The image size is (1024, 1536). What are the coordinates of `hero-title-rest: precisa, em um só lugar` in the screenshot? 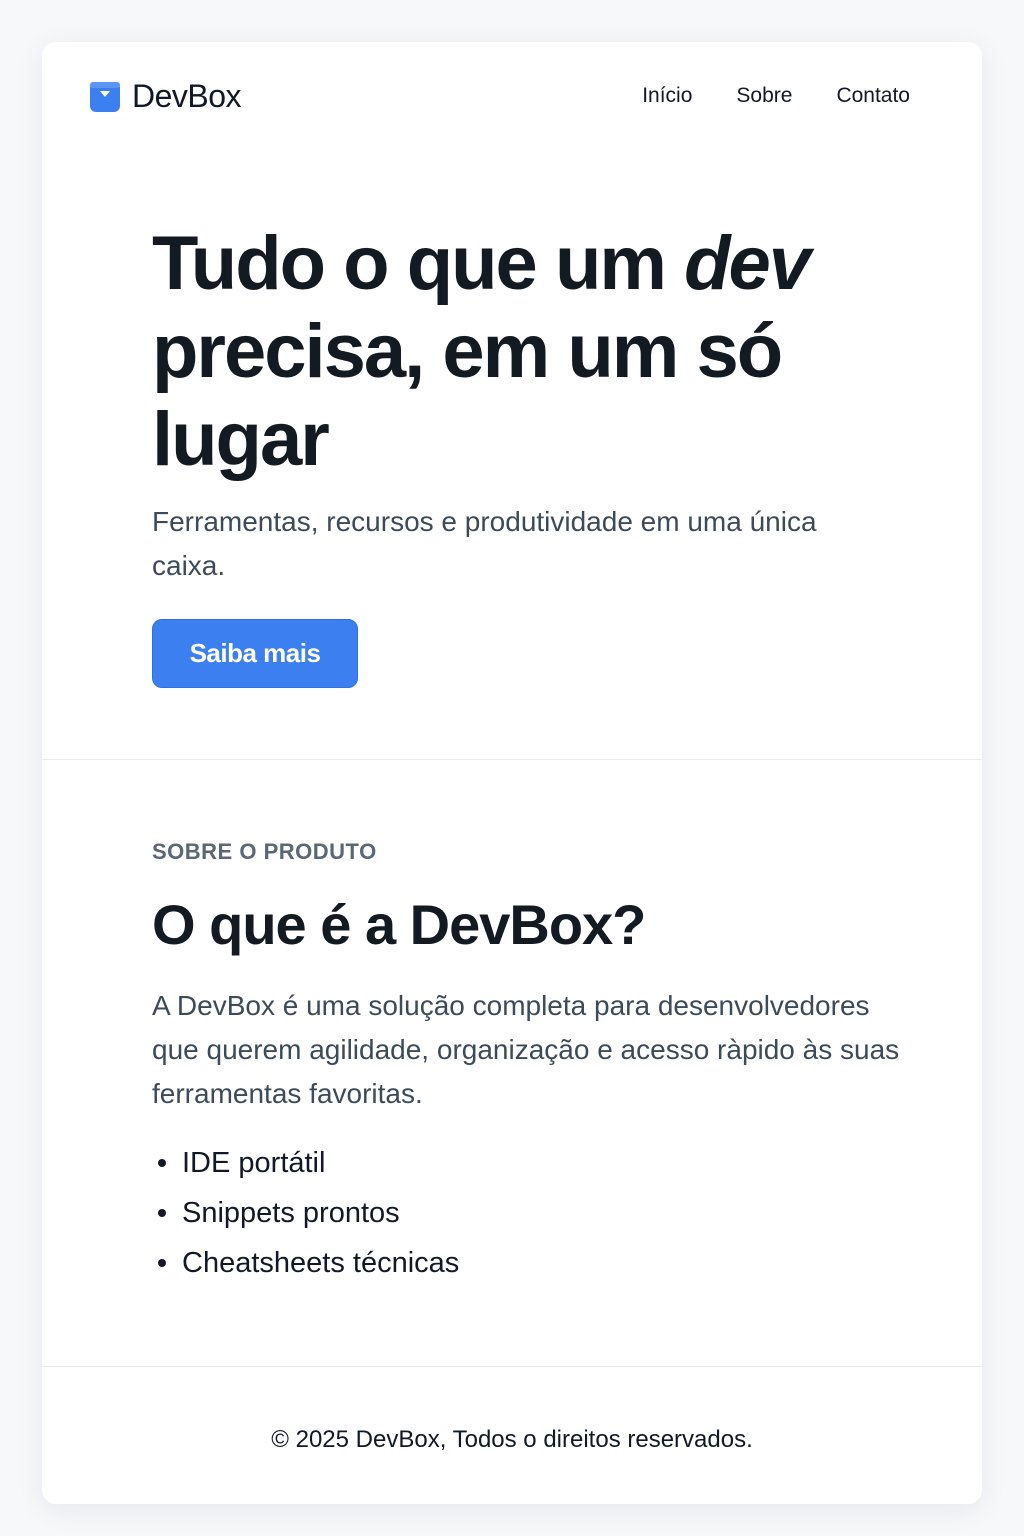 It's located at (467, 395).